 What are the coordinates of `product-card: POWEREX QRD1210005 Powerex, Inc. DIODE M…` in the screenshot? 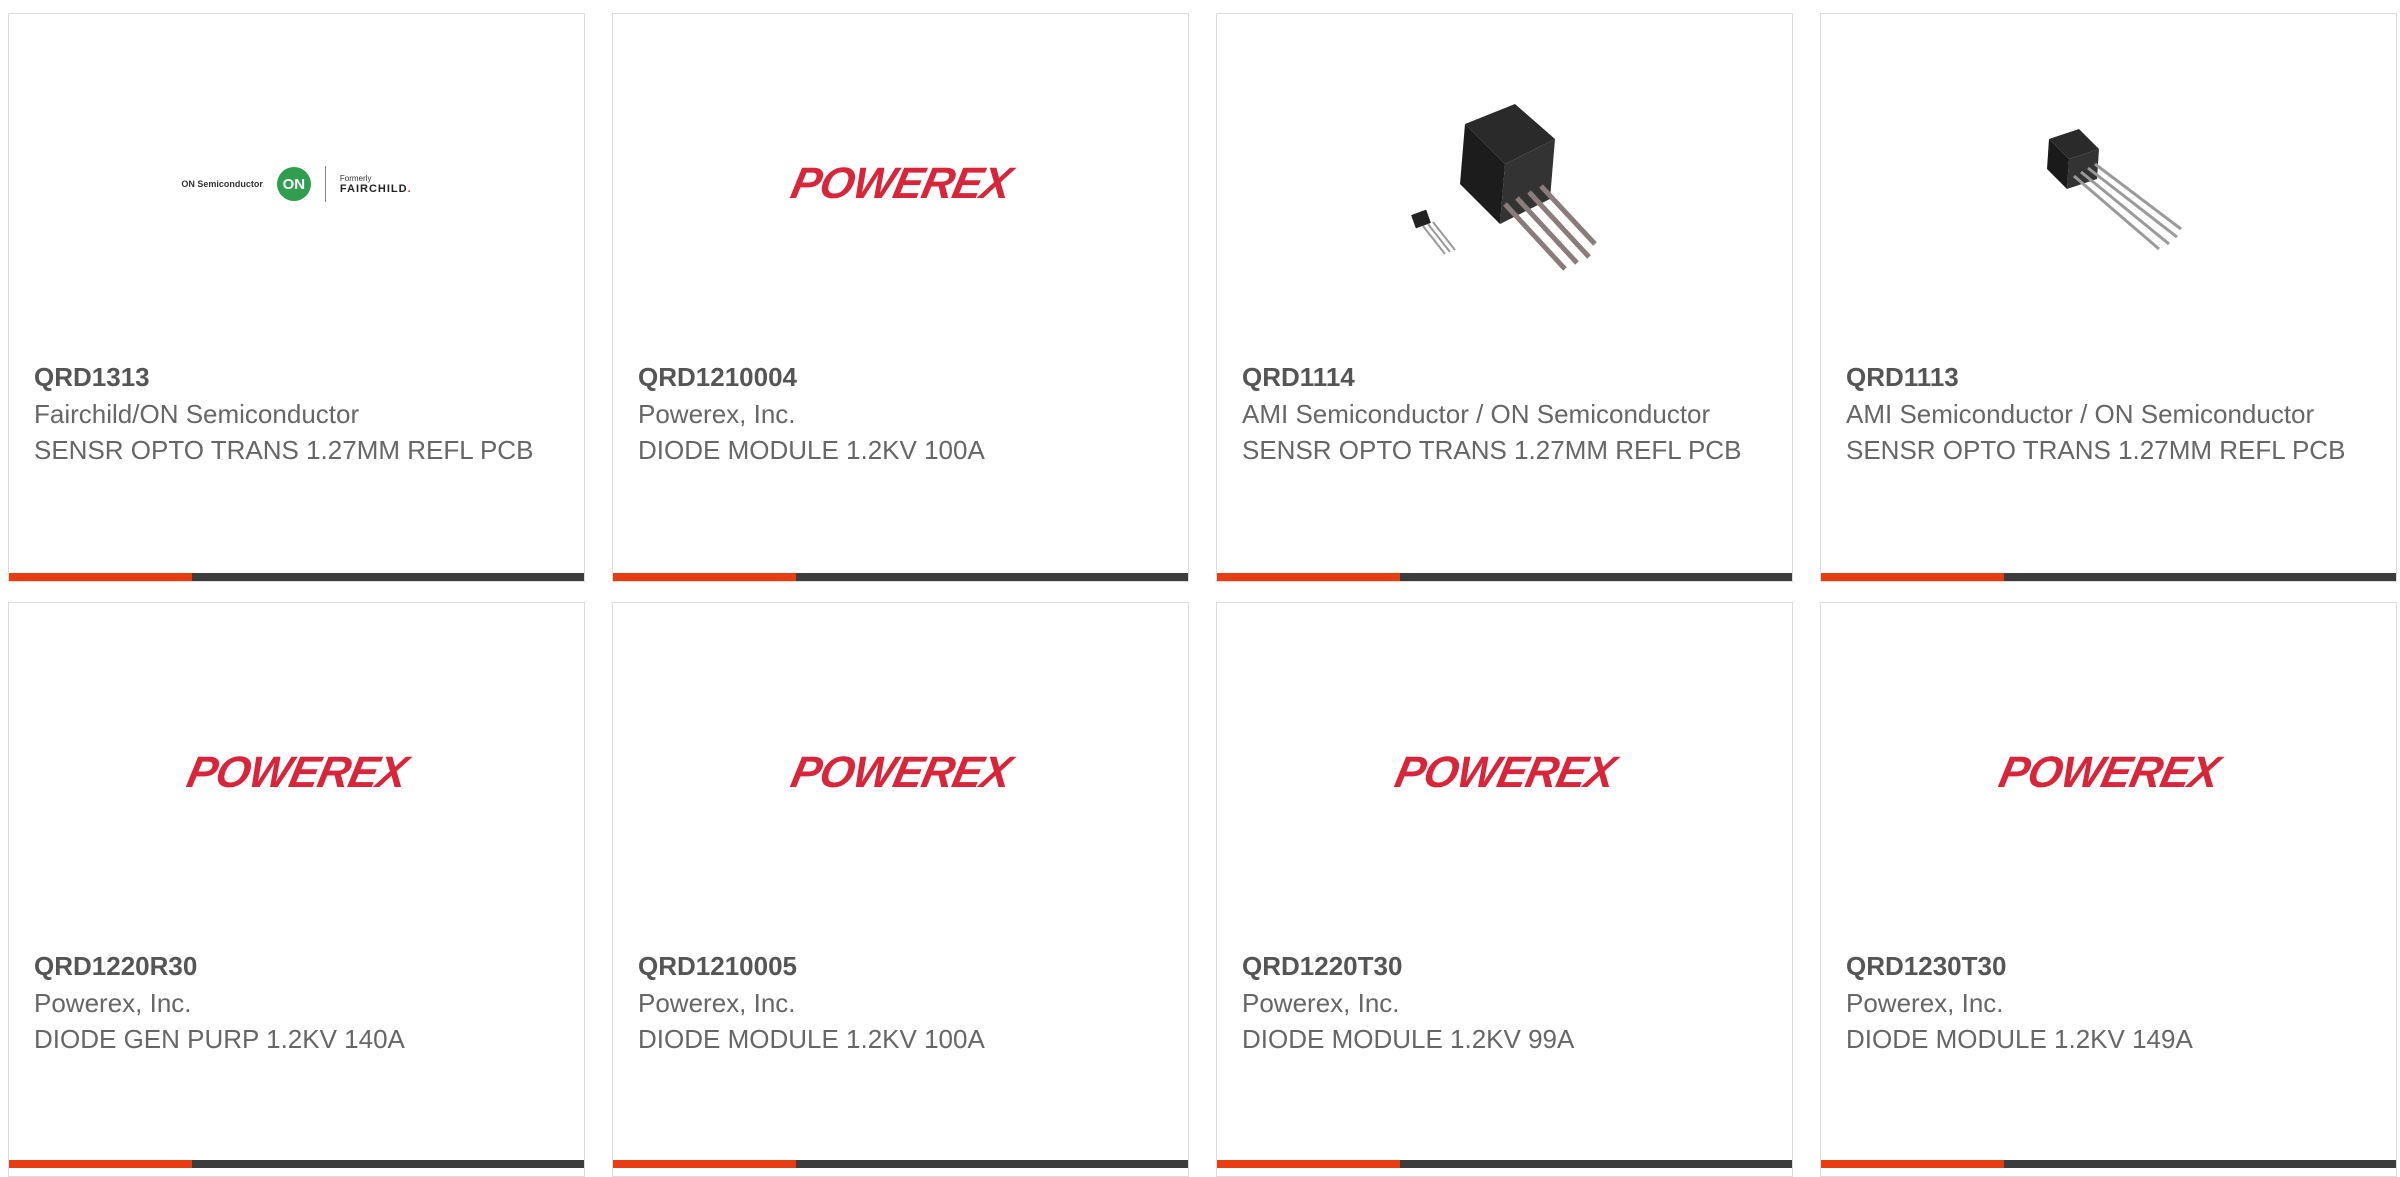 It's located at (900, 889).